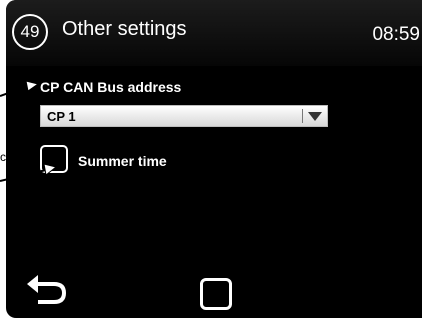 The image size is (422, 318). What do you see at coordinates (184, 116) in the screenshot?
I see `can-bus-address-select: CP 1` at bounding box center [184, 116].